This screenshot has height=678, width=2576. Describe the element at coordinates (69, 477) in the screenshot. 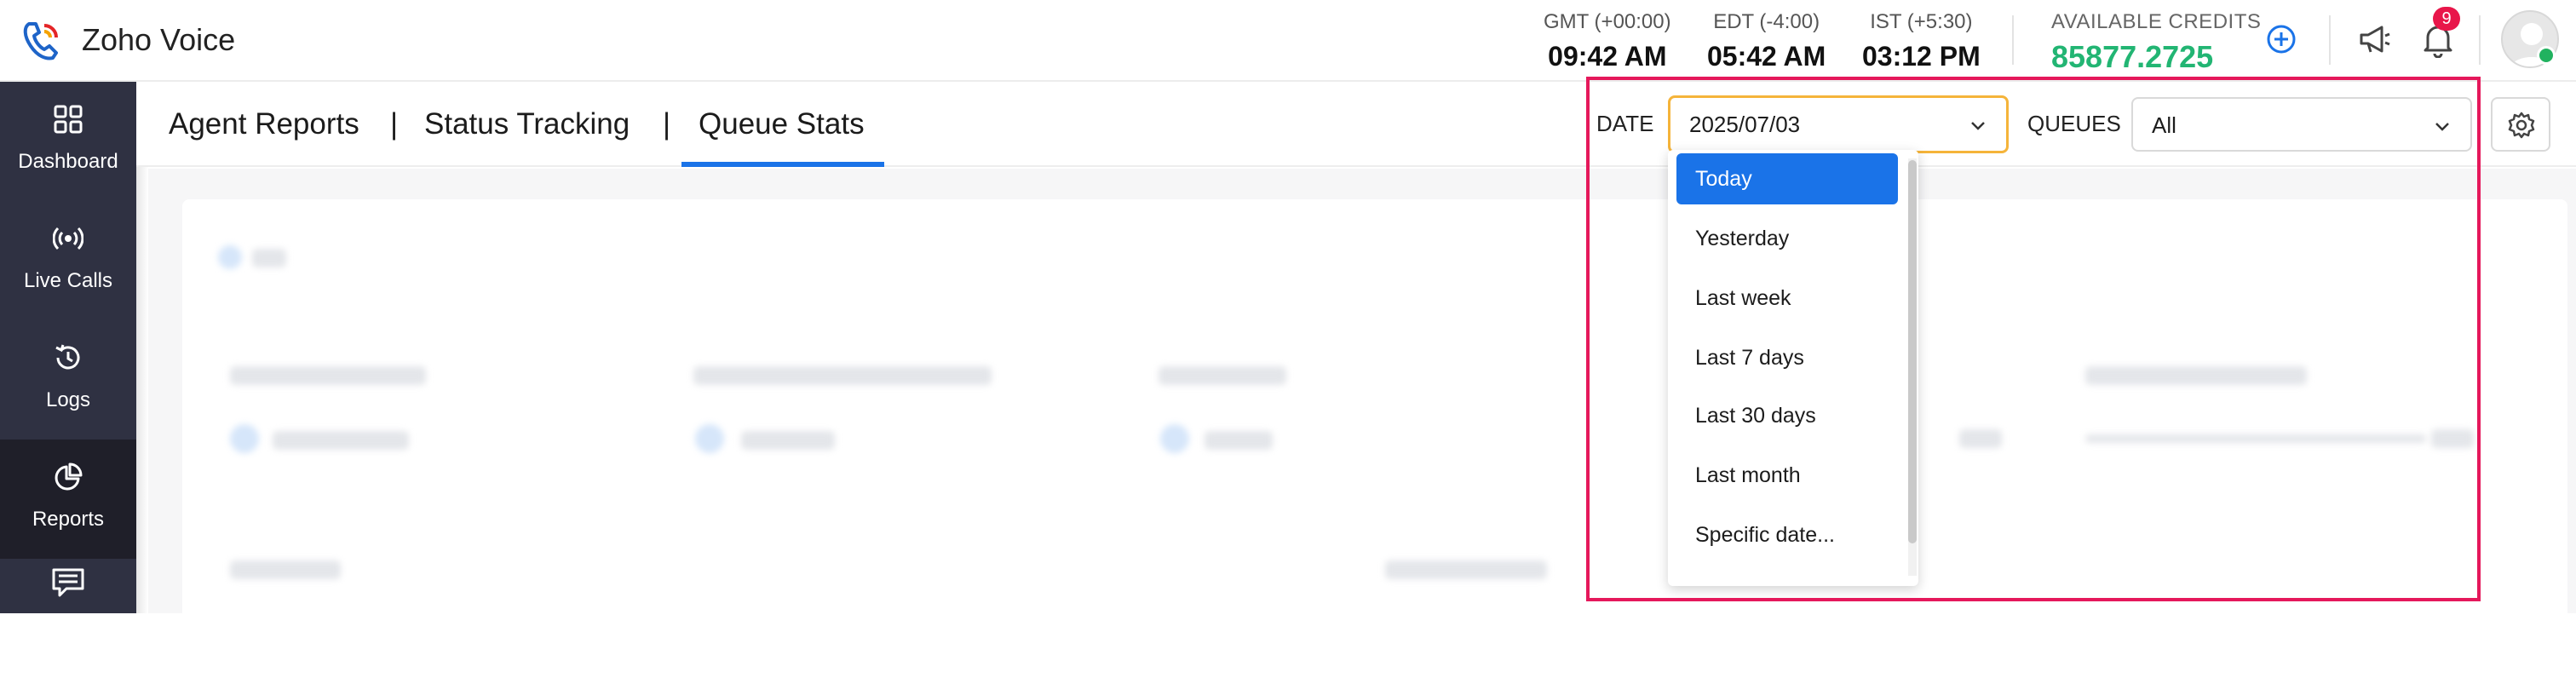

I see `pie-chart-icon` at that location.